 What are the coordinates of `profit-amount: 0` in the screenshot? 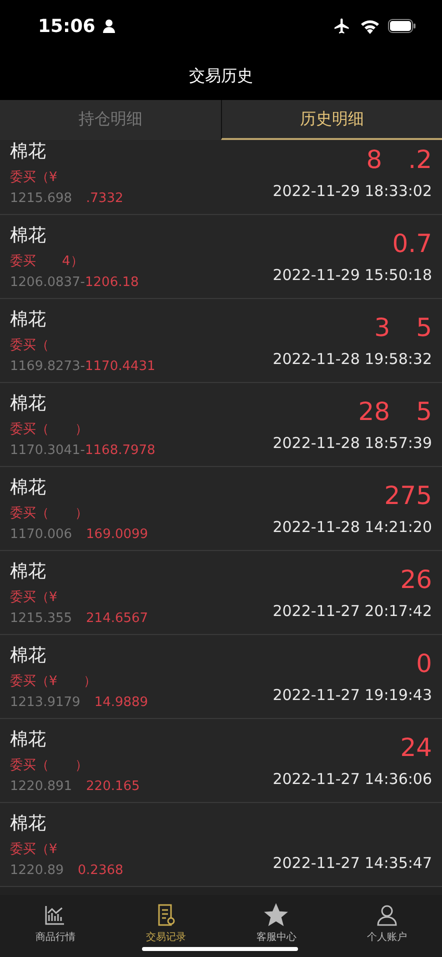 It's located at (424, 664).